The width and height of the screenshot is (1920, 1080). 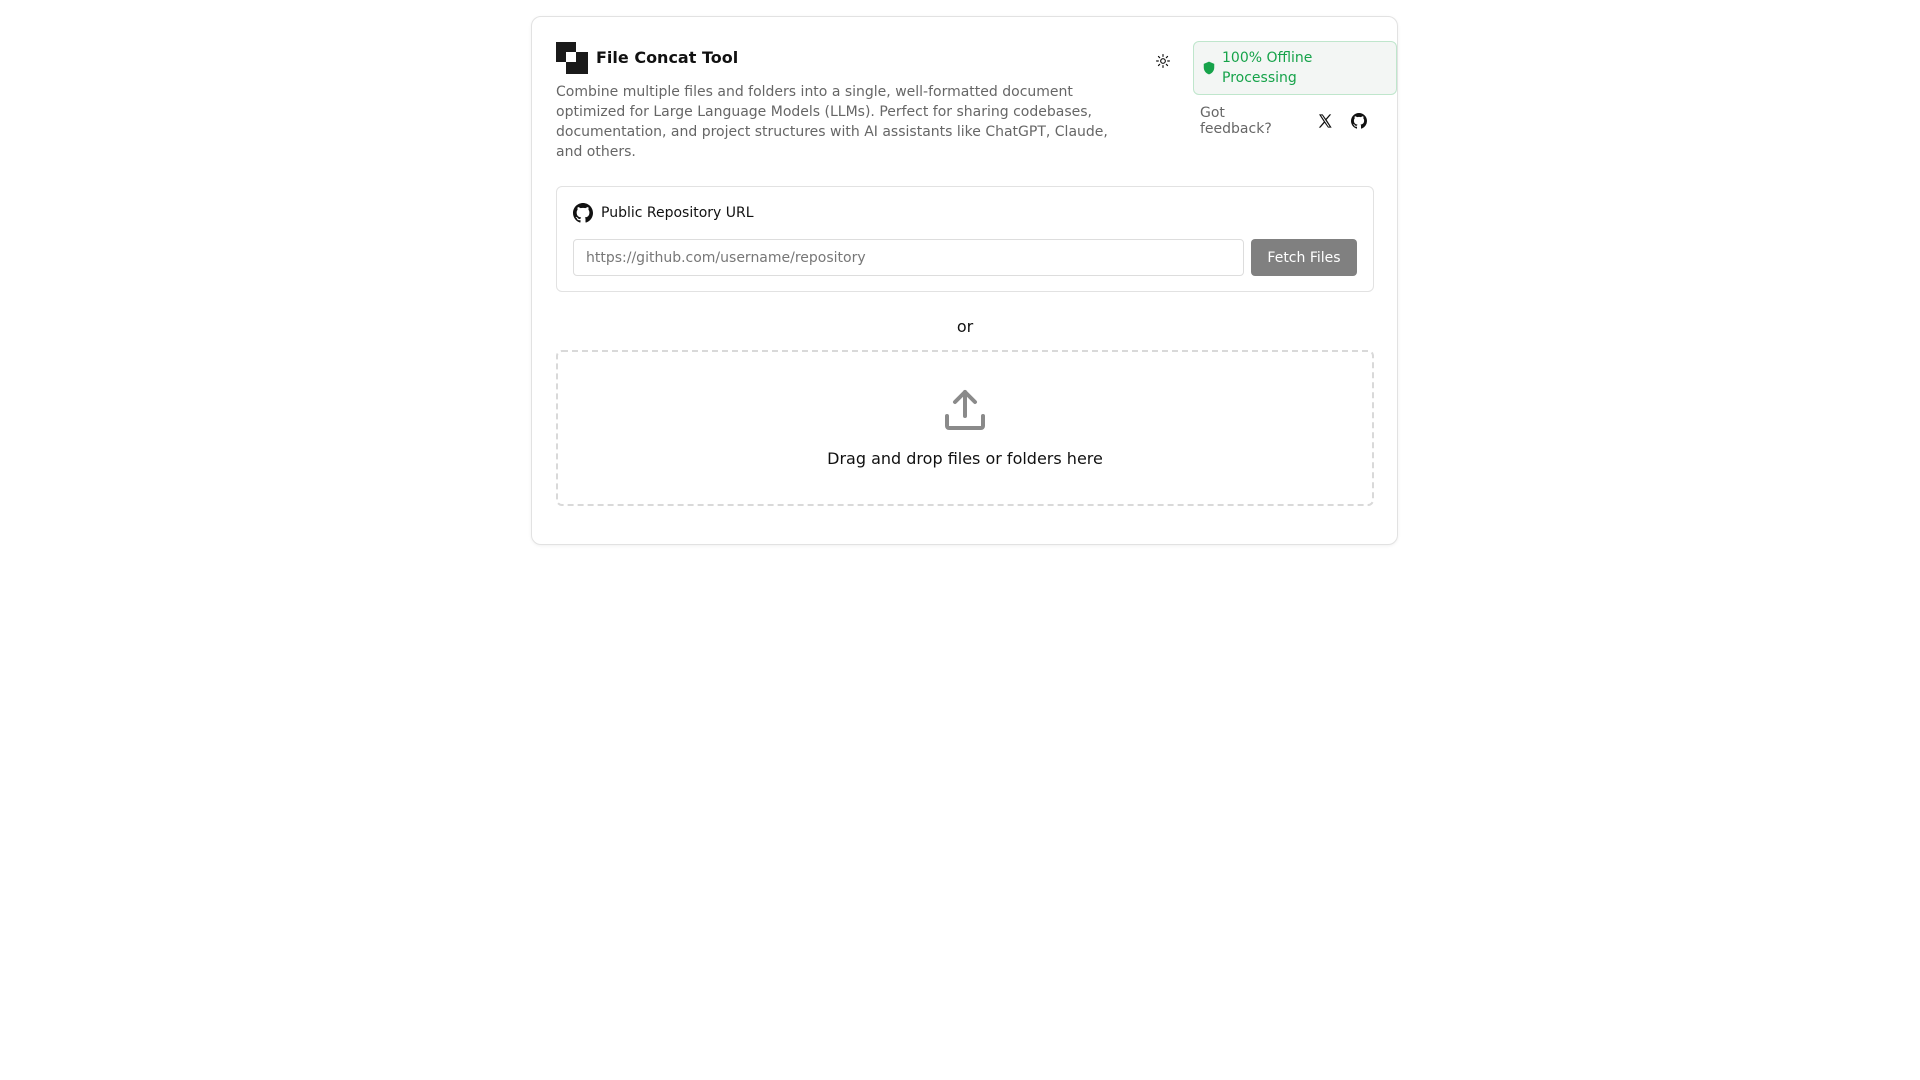 I want to click on or-divider: or, so click(x=965, y=326).